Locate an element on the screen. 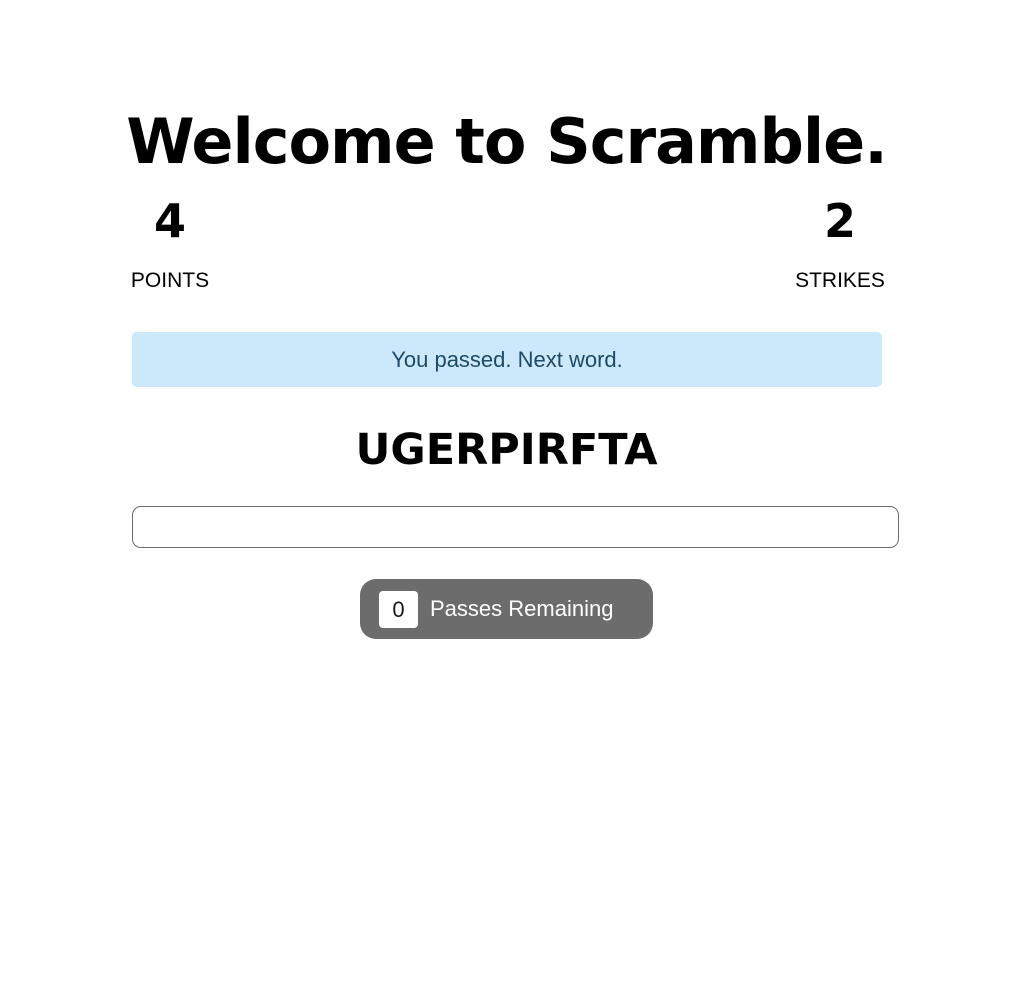 The image size is (1013, 1000). points-label: POINTS is located at coordinates (170, 280).